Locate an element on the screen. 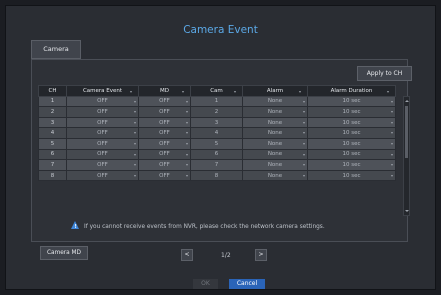  table-row: 8 OFF OFF 8 None 10 sec is located at coordinates (217, 175).